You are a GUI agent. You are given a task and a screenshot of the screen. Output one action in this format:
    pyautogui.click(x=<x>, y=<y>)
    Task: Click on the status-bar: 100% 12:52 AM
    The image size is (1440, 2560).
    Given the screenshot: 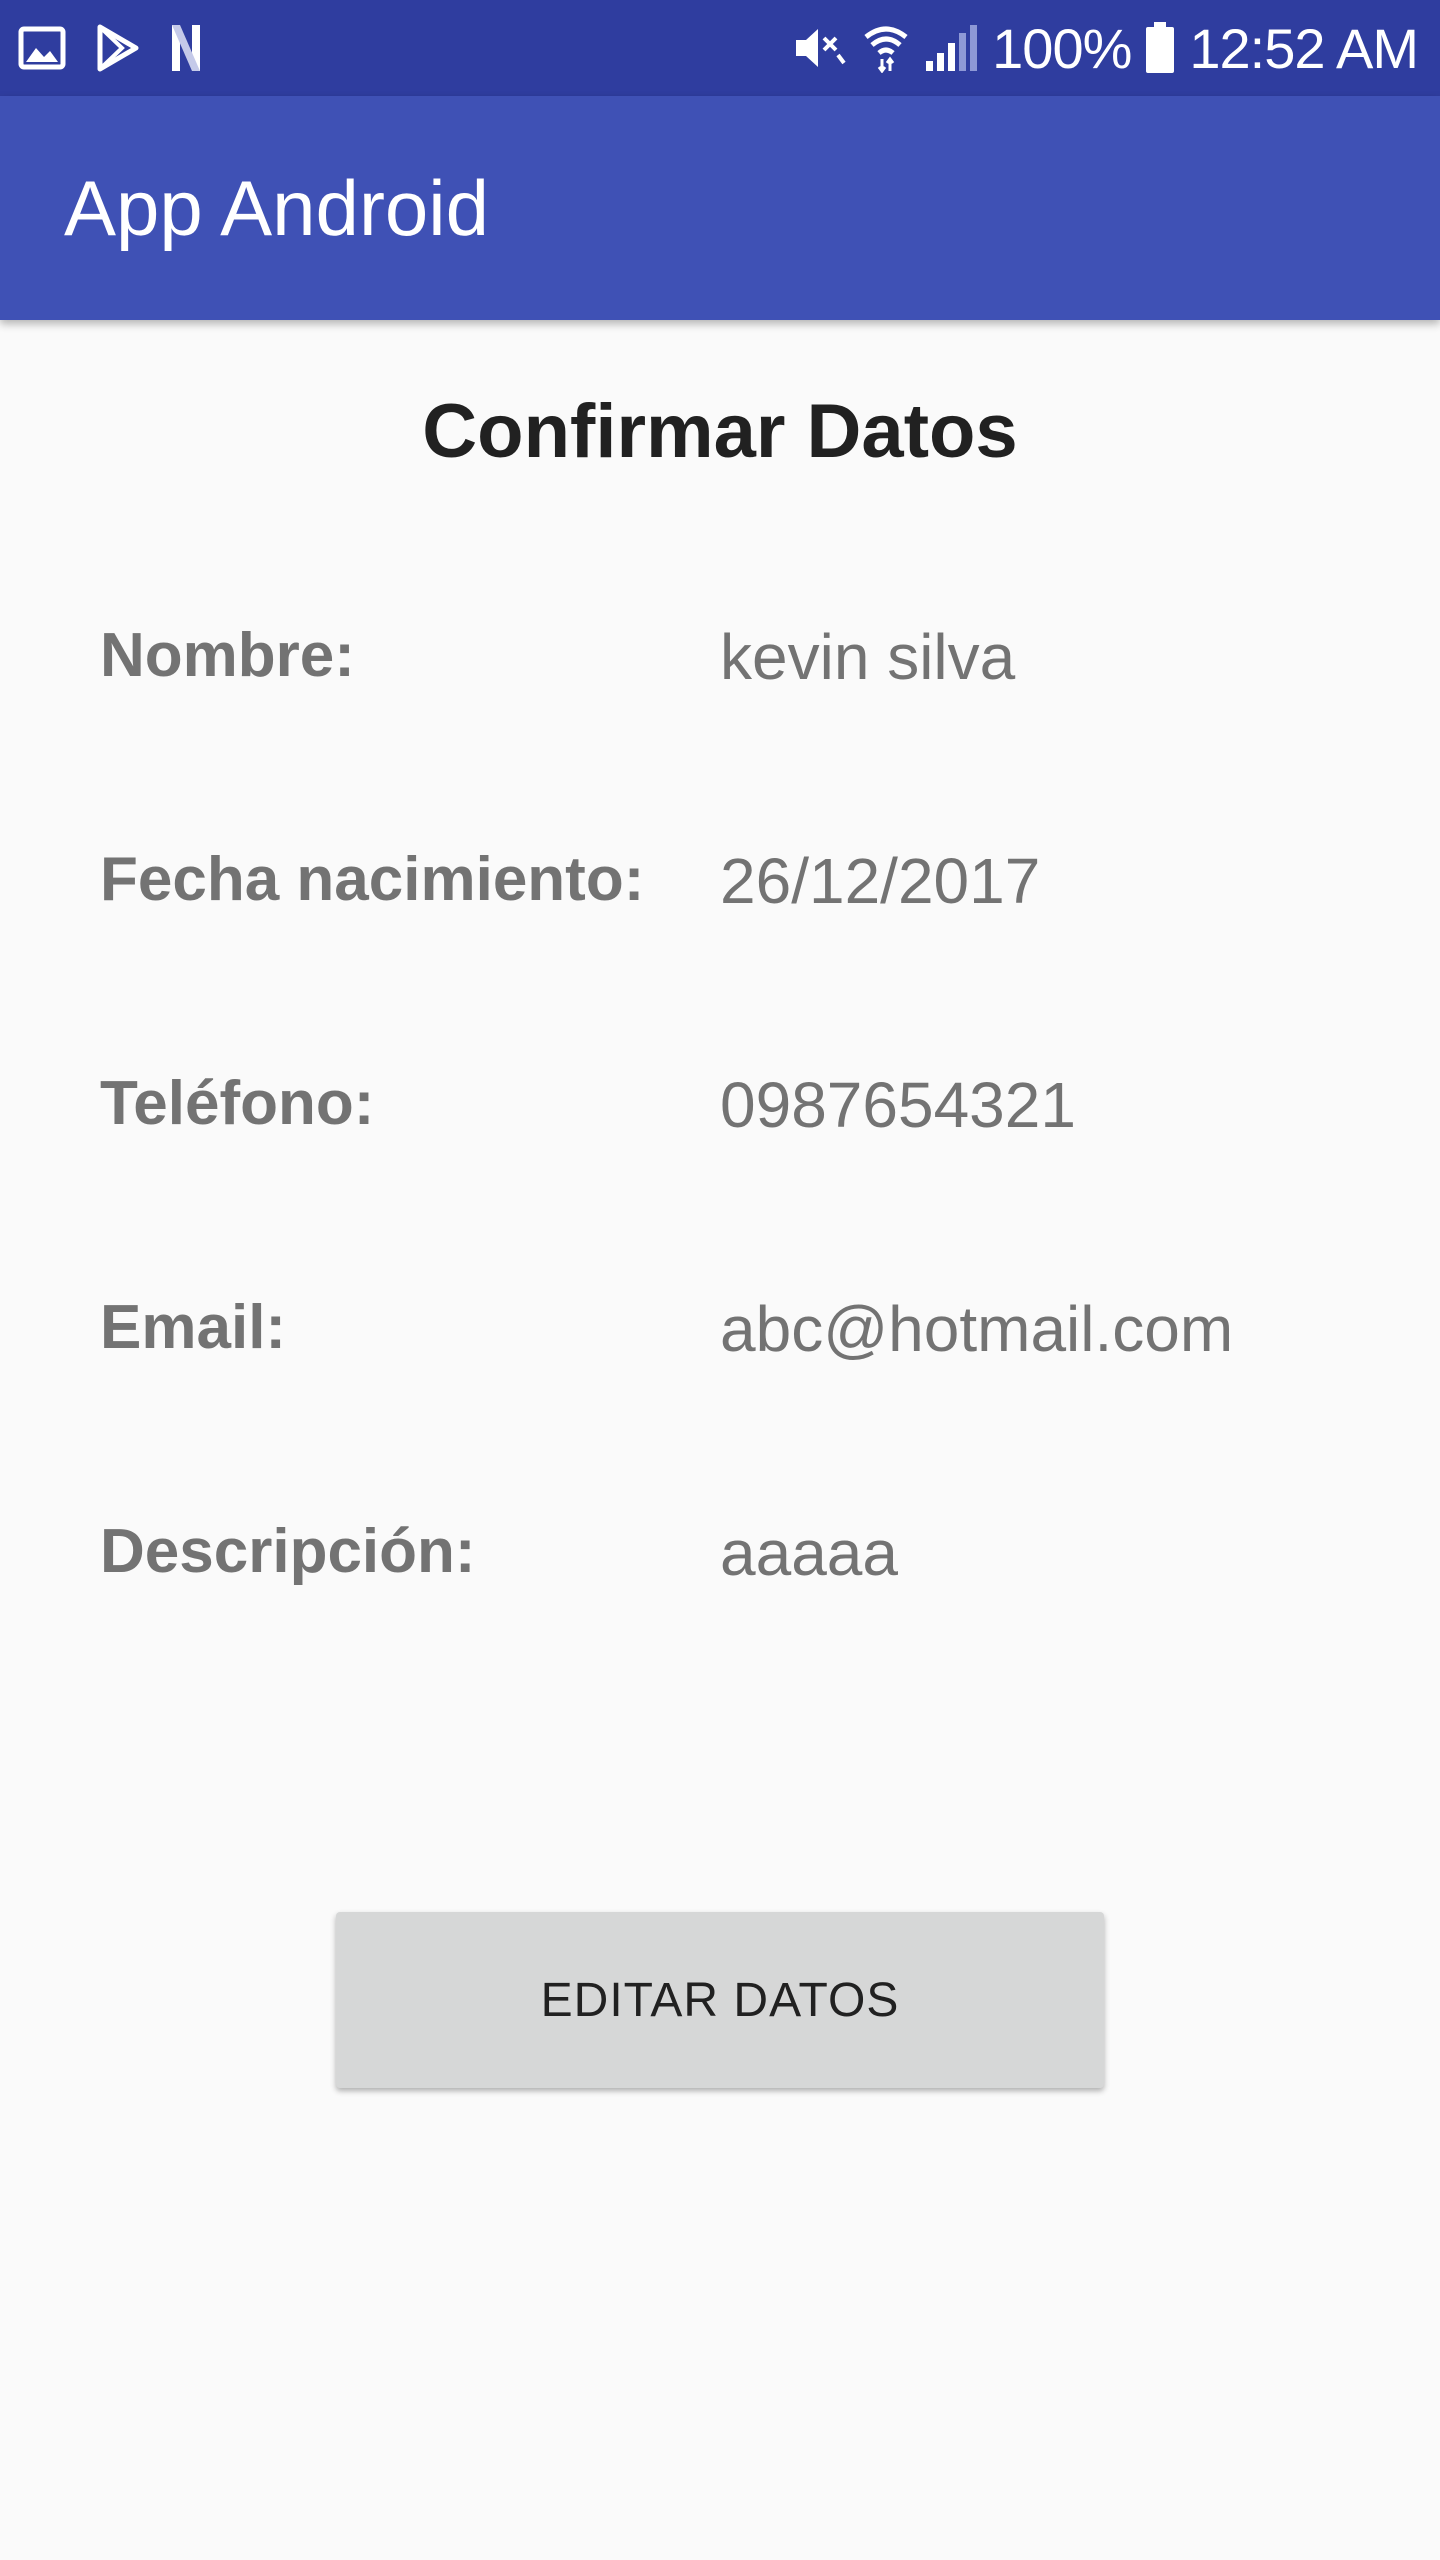 What is the action you would take?
    pyautogui.click(x=720, y=48)
    